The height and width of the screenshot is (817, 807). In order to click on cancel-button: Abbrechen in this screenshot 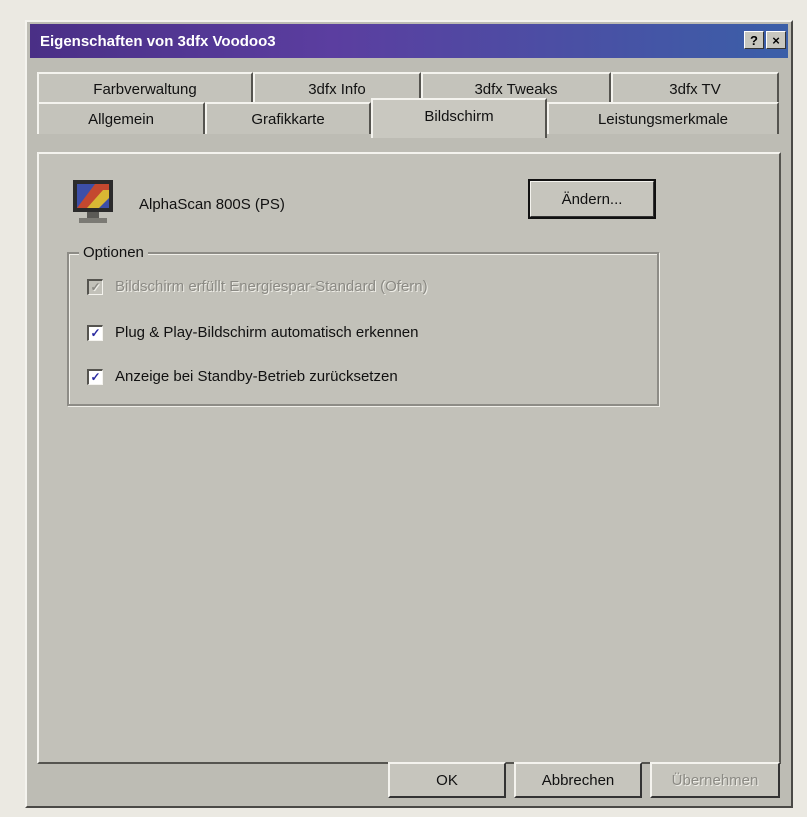, I will do `click(578, 780)`.